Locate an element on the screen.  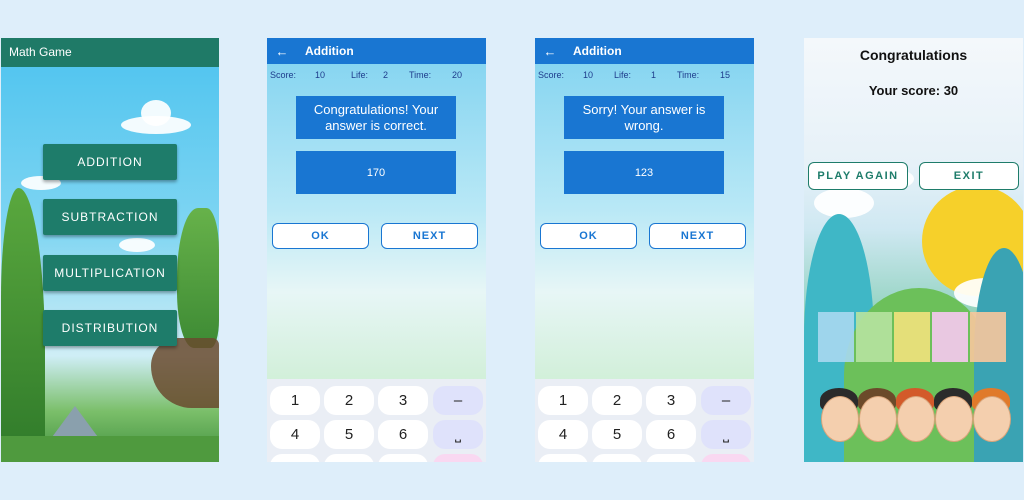
stats-bar: Score: 10 Life: 2 Time: 20 is located at coordinates (376, 75).